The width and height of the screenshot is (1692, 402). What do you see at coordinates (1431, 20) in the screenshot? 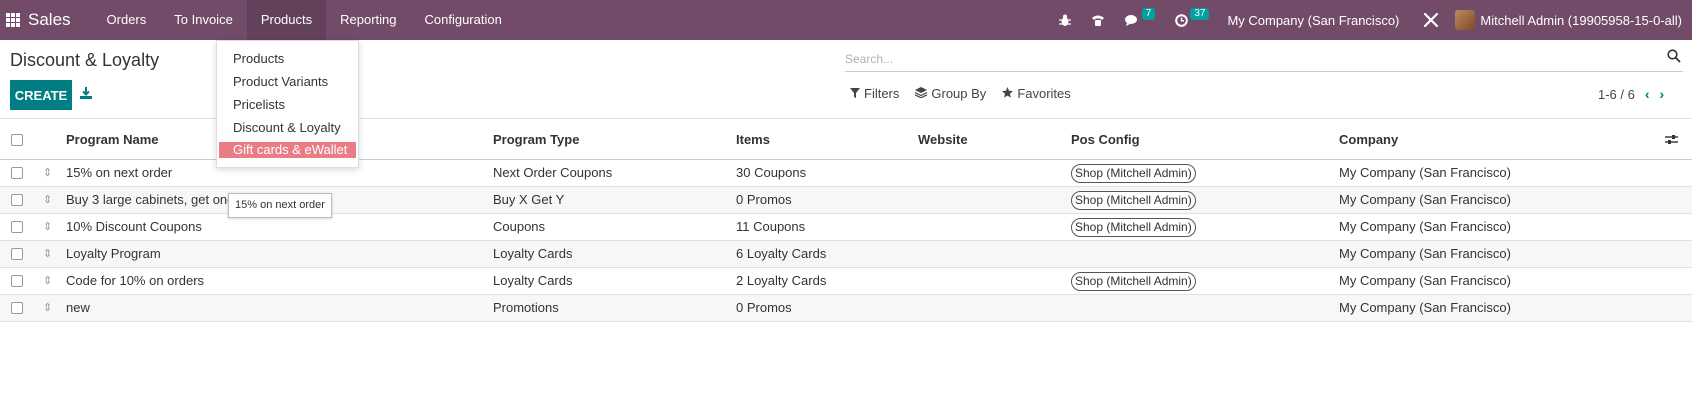
I see `debug-tools-icon` at bounding box center [1431, 20].